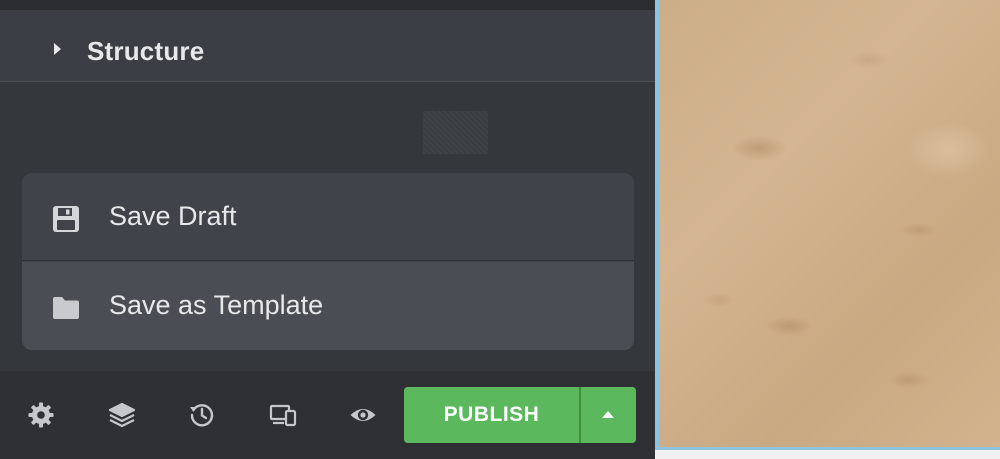 This screenshot has height=459, width=1000. What do you see at coordinates (57, 49) in the screenshot?
I see `caret-right-icon` at bounding box center [57, 49].